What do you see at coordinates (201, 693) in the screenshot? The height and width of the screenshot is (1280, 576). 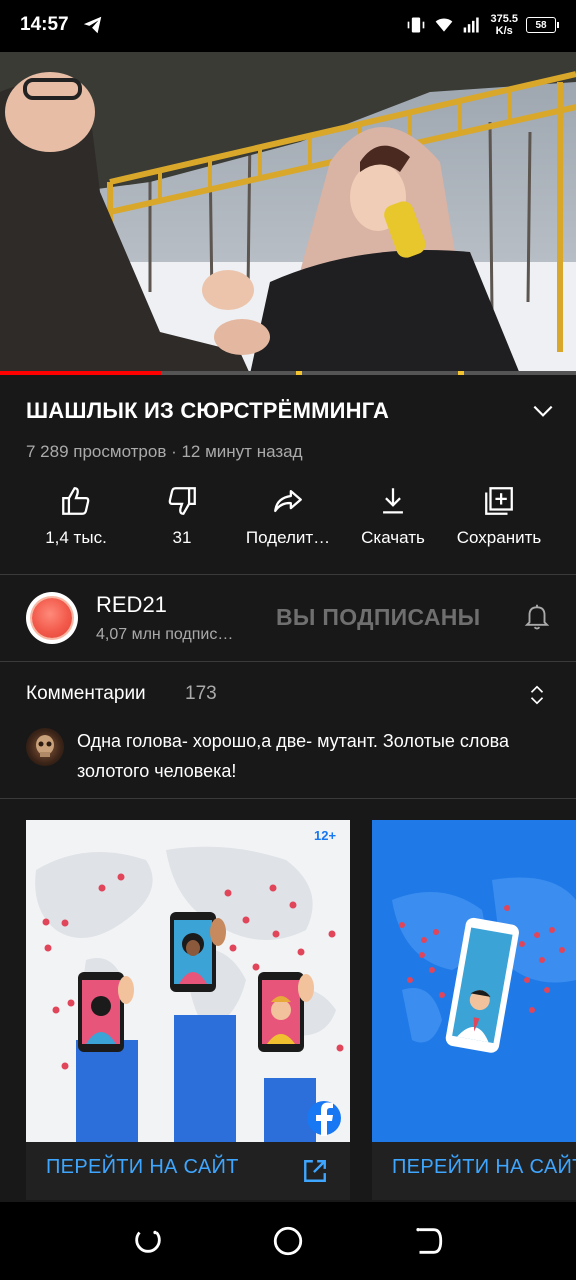 I see `comments-count: 173` at bounding box center [201, 693].